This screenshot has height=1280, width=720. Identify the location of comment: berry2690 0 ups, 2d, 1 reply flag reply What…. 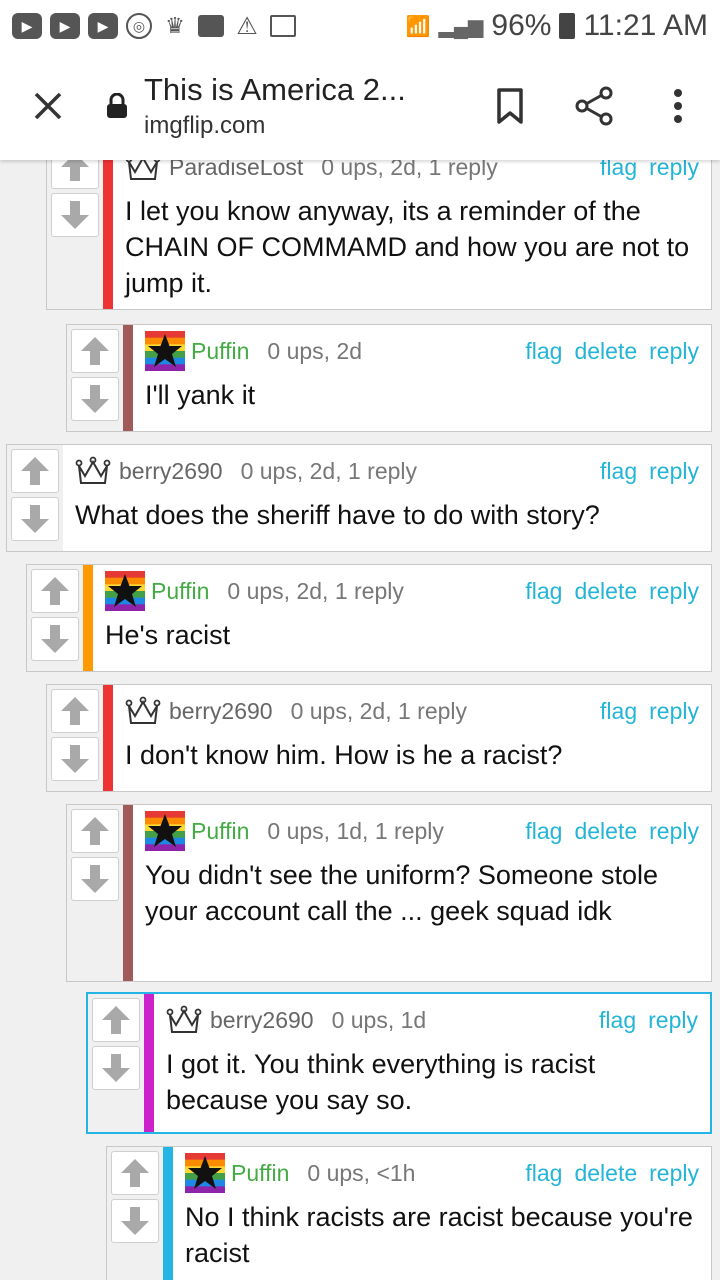
(359, 498).